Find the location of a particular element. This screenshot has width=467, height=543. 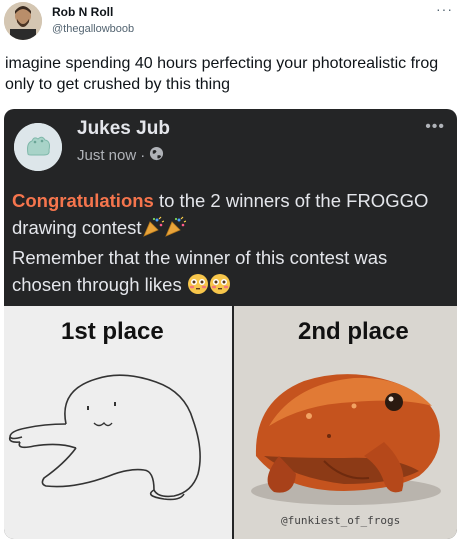

more-options-button: ··· is located at coordinates (444, 9).